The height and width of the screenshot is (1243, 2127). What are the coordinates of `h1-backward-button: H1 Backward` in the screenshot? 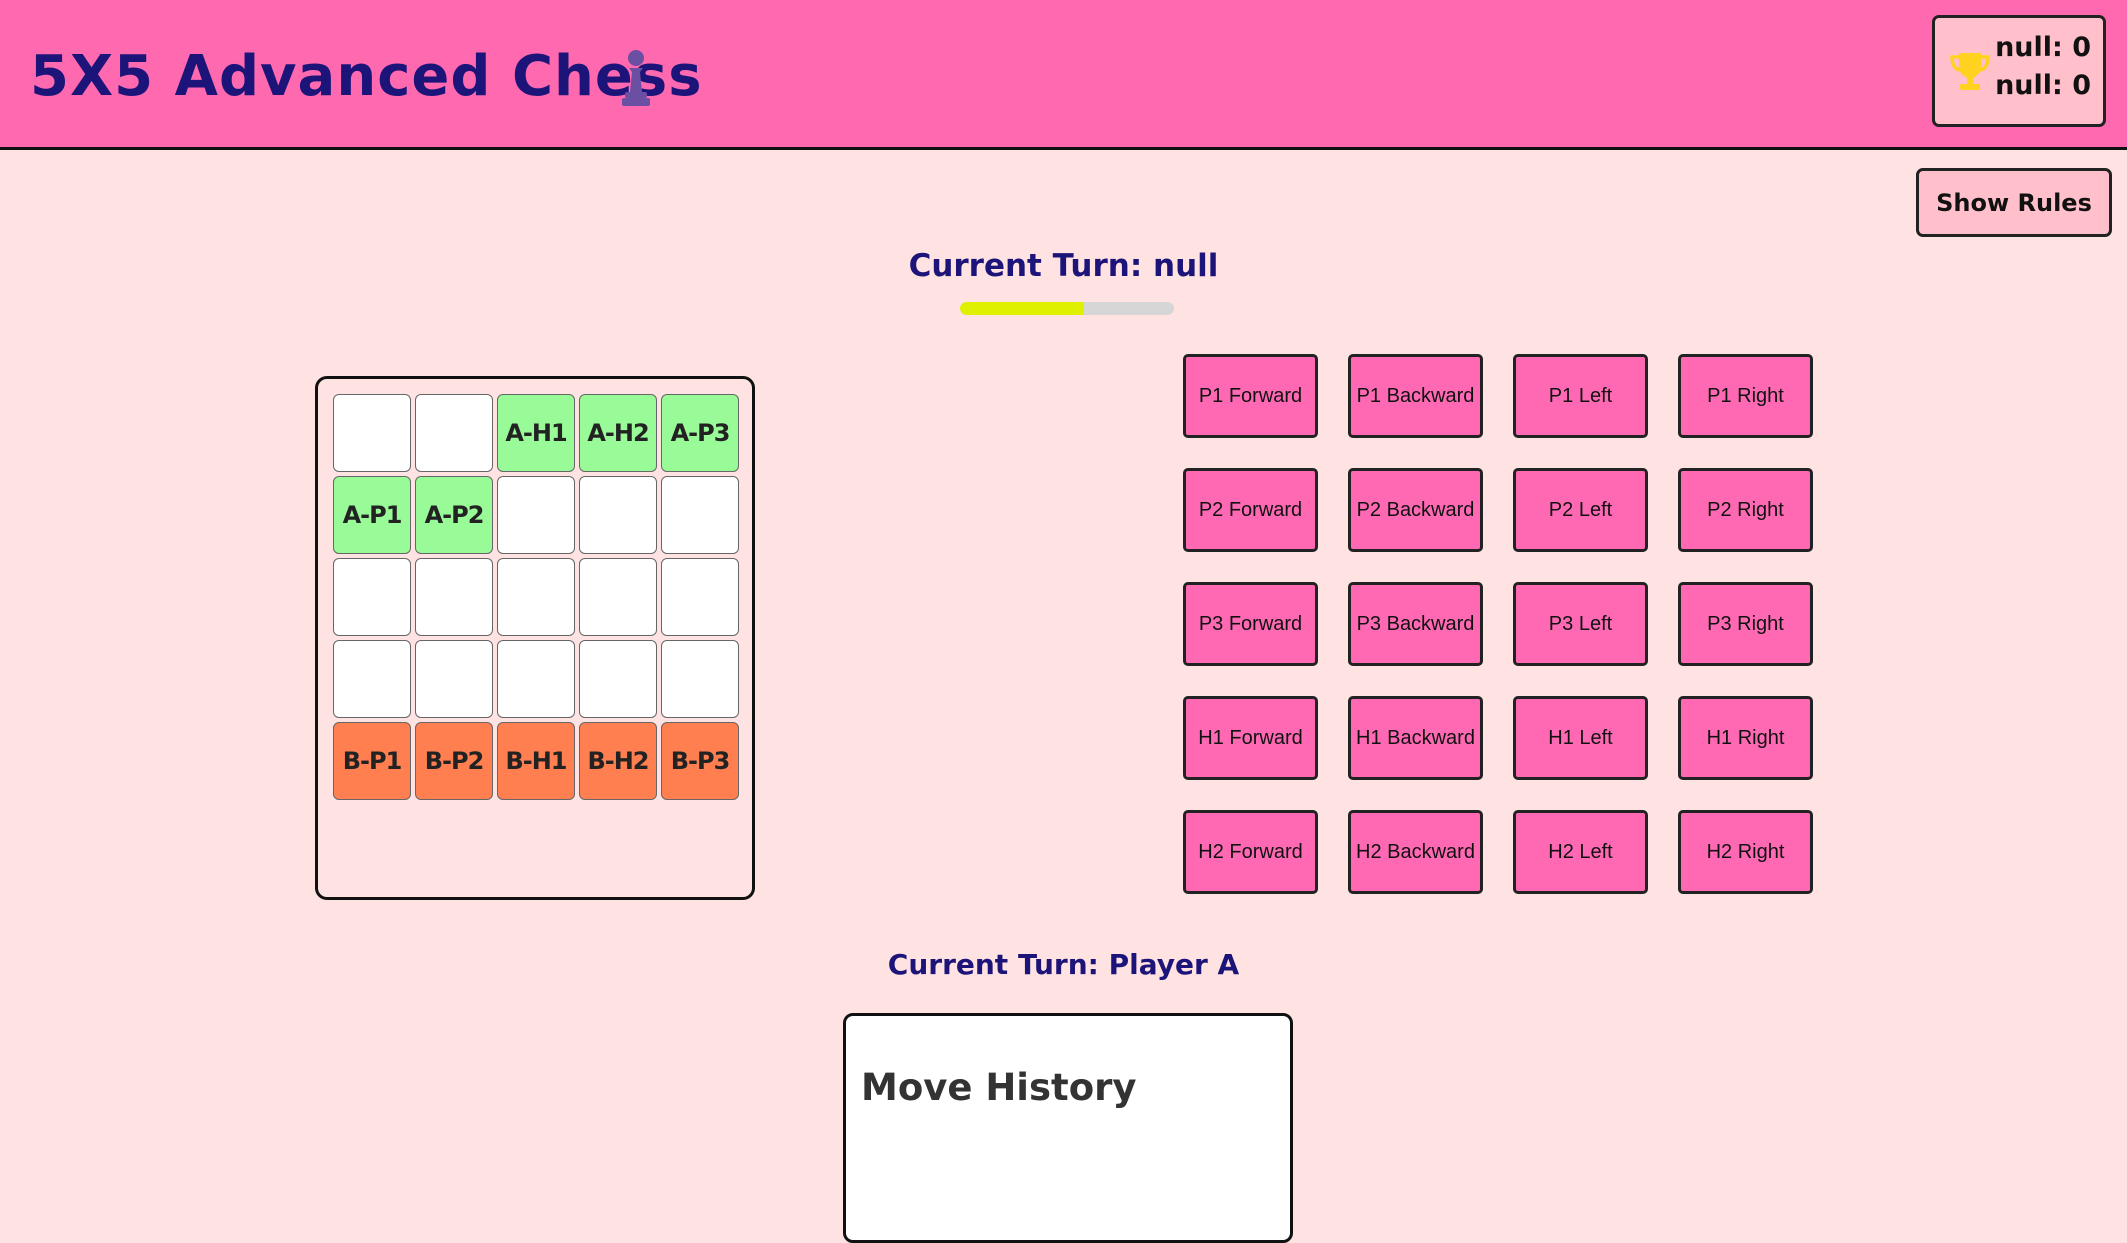 It's located at (1415, 738).